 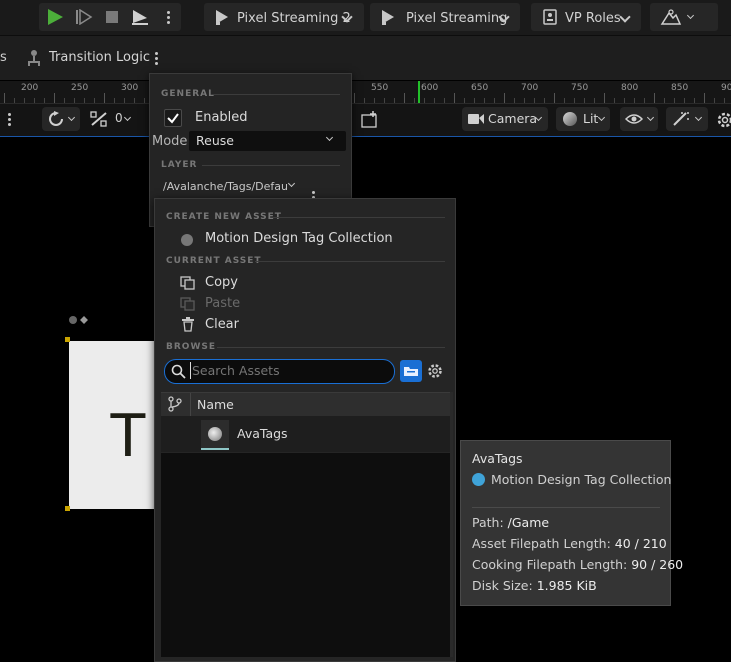 I want to click on snap-value: 0, so click(x=119, y=118).